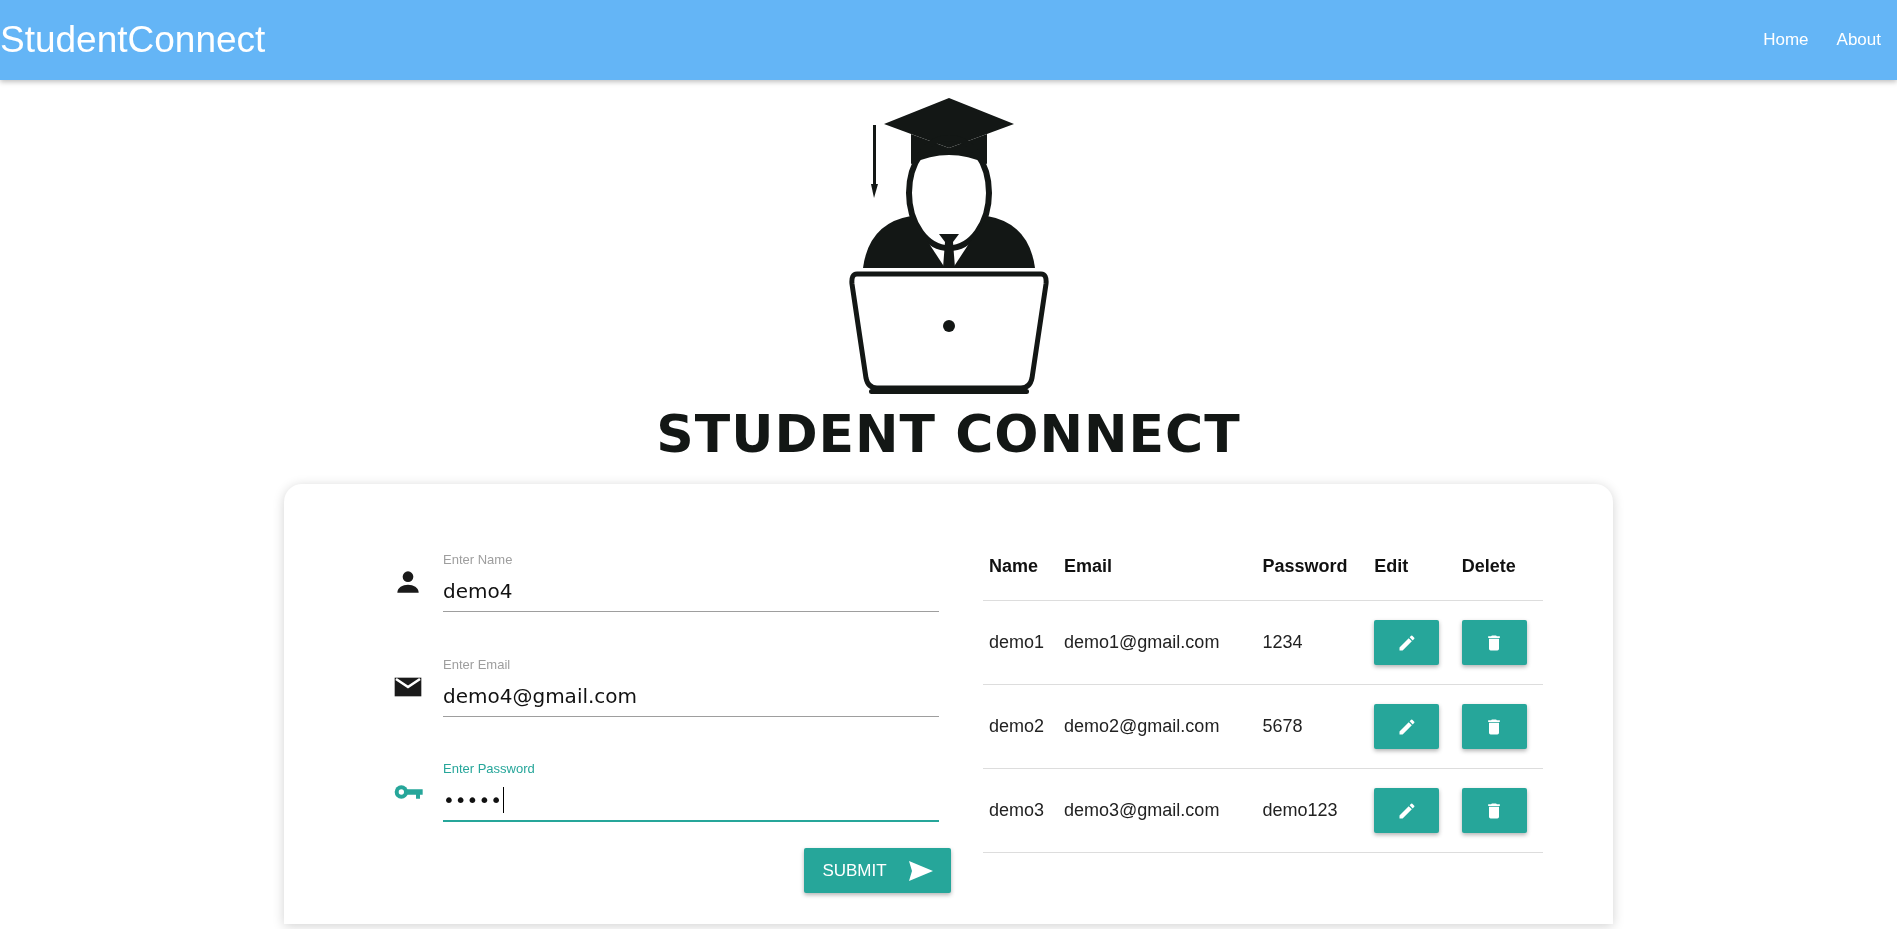 Image resolution: width=1897 pixels, height=929 pixels. What do you see at coordinates (1021, 566) in the screenshot?
I see `column-header: Name` at bounding box center [1021, 566].